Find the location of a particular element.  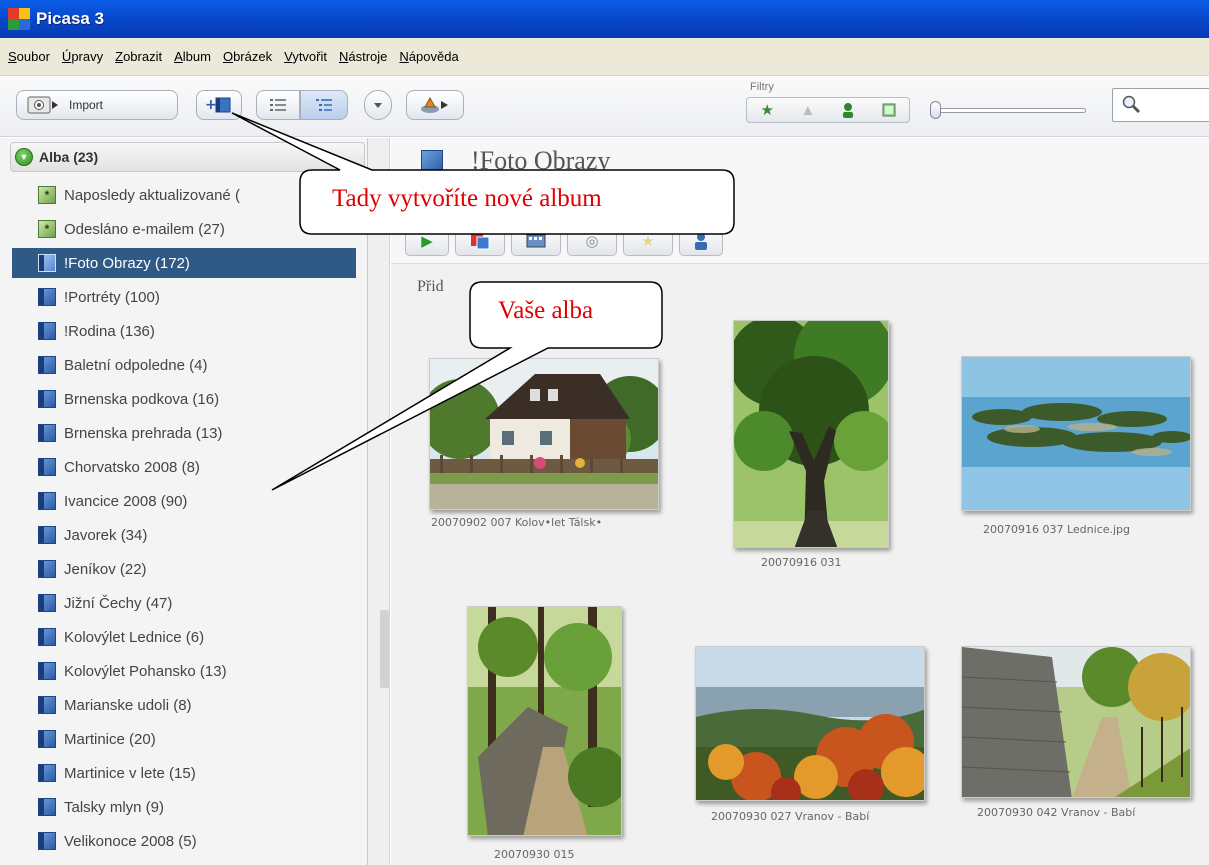

star-button: ★ is located at coordinates (648, 241).